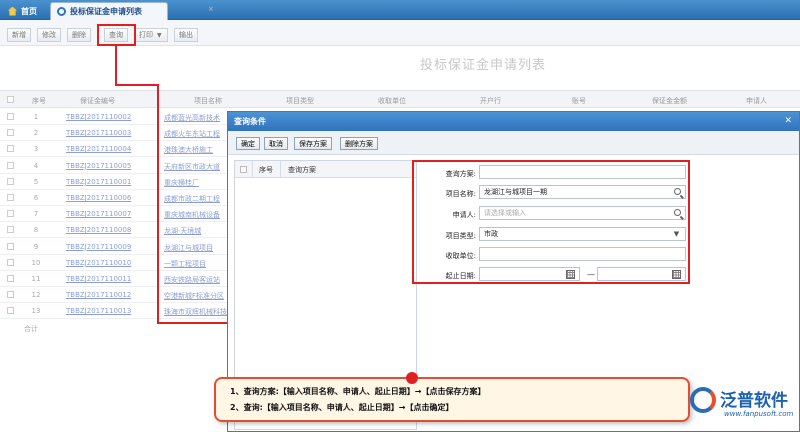 The image size is (800, 432). Describe the element at coordinates (36, 311) in the screenshot. I see `row-no: 13` at that location.